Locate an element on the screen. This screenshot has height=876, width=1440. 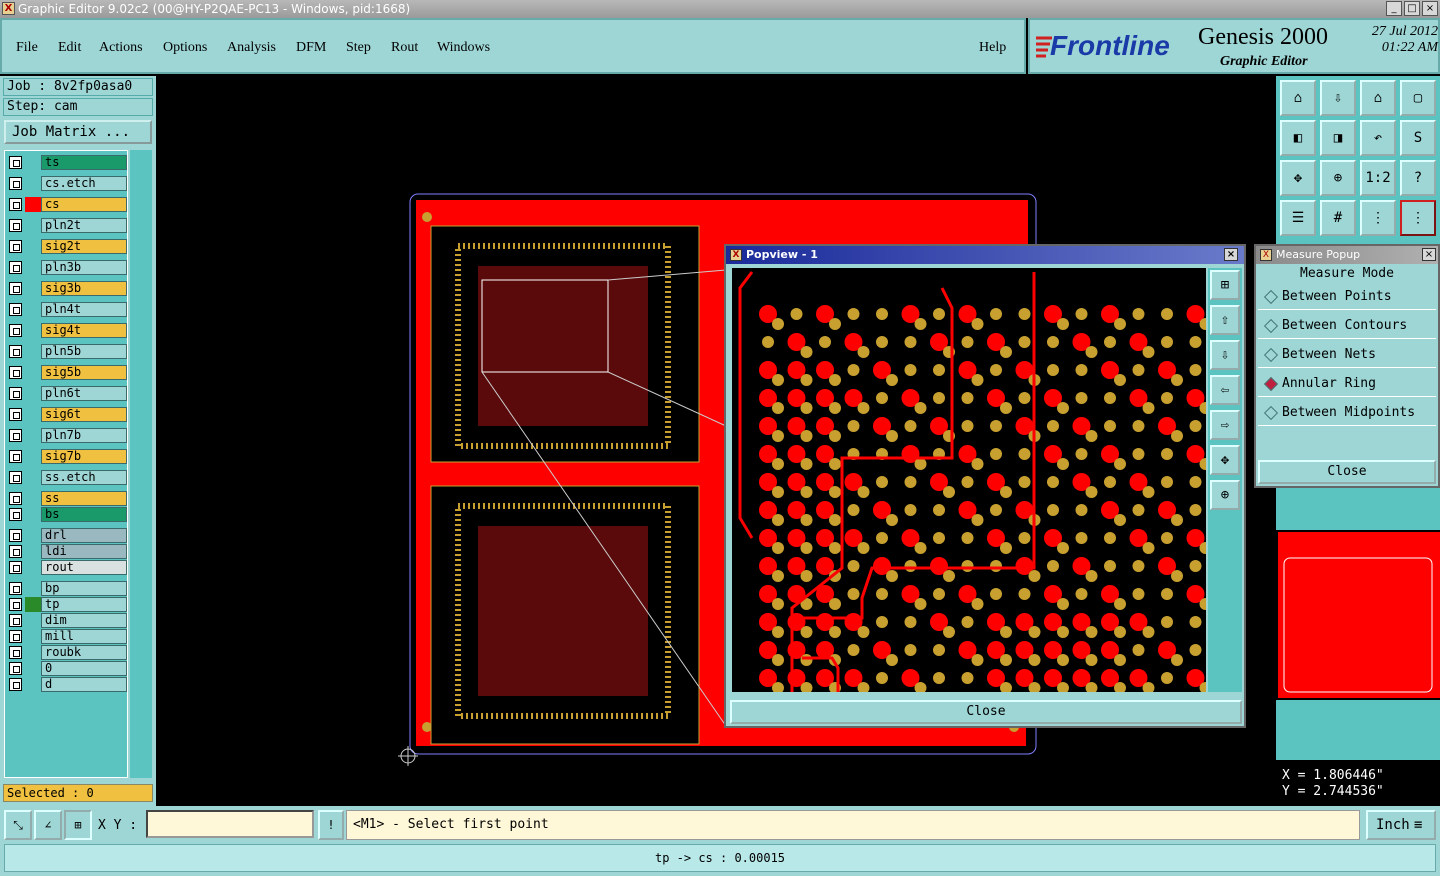
layer-name: bp is located at coordinates (84, 588).